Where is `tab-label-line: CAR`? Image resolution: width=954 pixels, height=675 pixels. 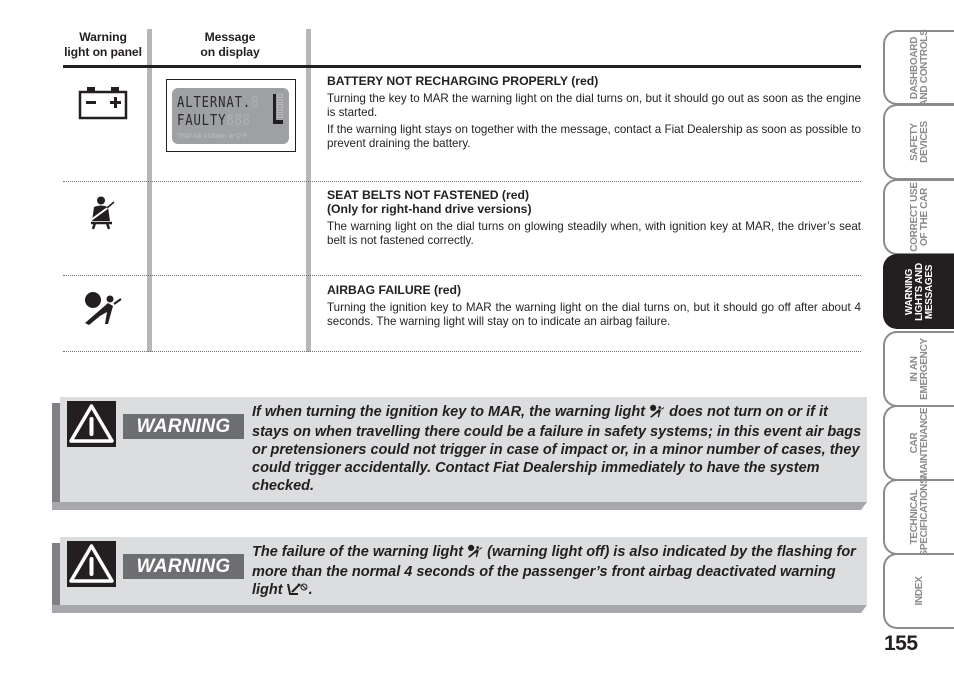 tab-label-line: CAR is located at coordinates (914, 443).